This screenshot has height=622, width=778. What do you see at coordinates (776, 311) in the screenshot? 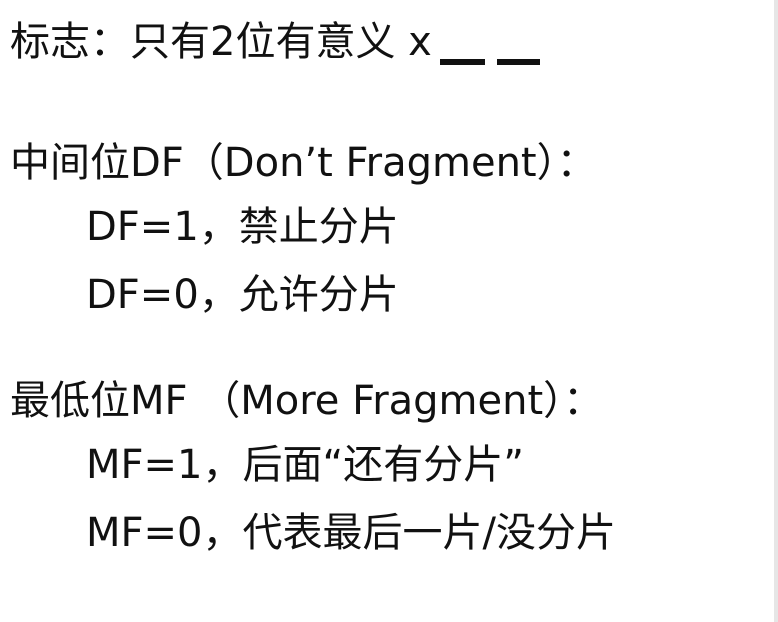
I see `right-edge-border` at bounding box center [776, 311].